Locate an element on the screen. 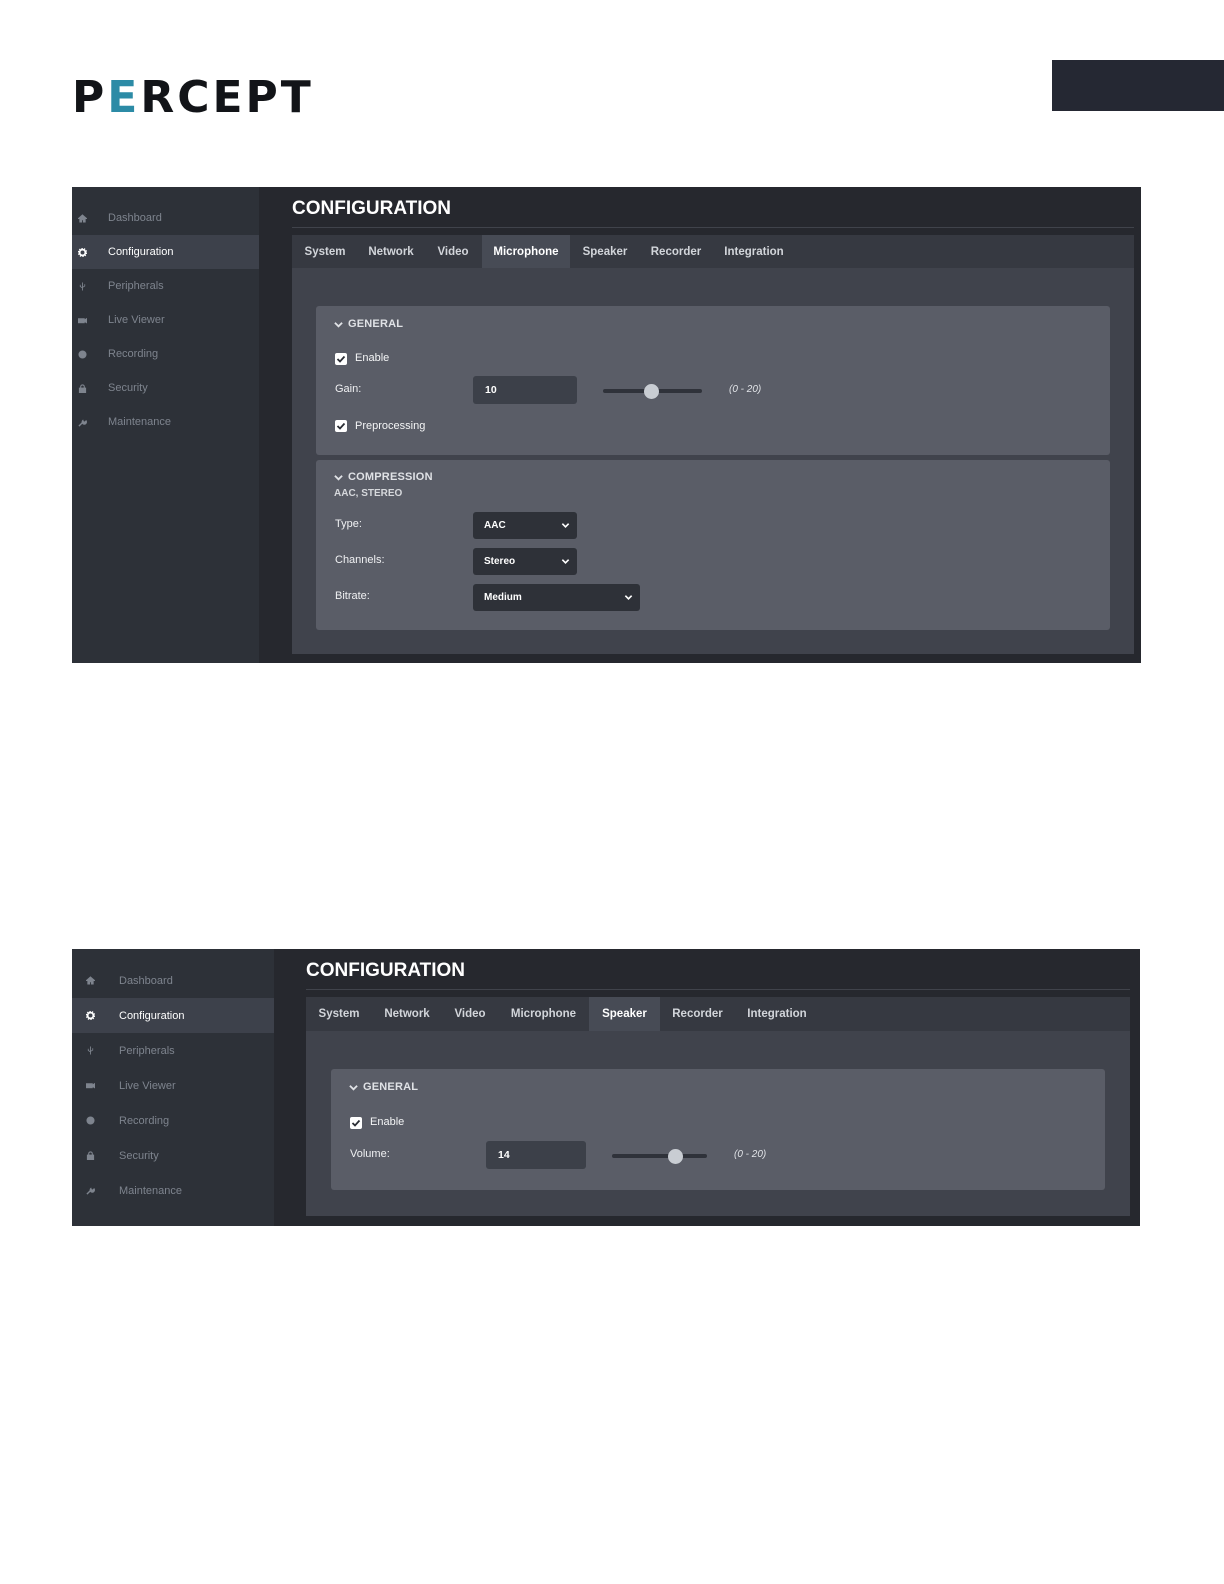 Image resolution: width=1224 pixels, height=1584 pixels. volume-slider-track is located at coordinates (659, 1156).